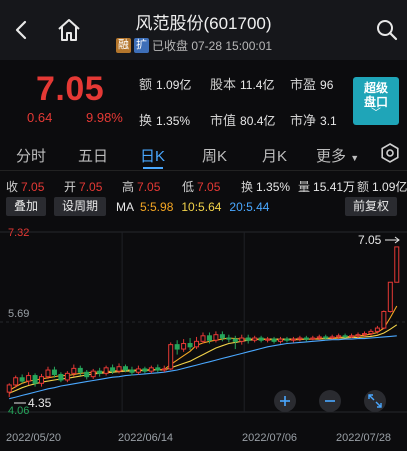 This screenshot has height=451, width=407. What do you see at coordinates (145, 438) in the screenshot?
I see `x-label: 2022/06/14` at bounding box center [145, 438].